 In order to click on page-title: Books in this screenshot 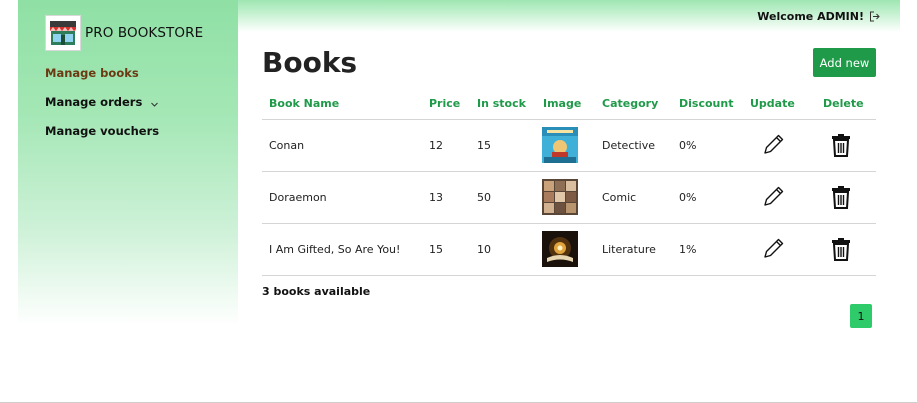, I will do `click(310, 62)`.